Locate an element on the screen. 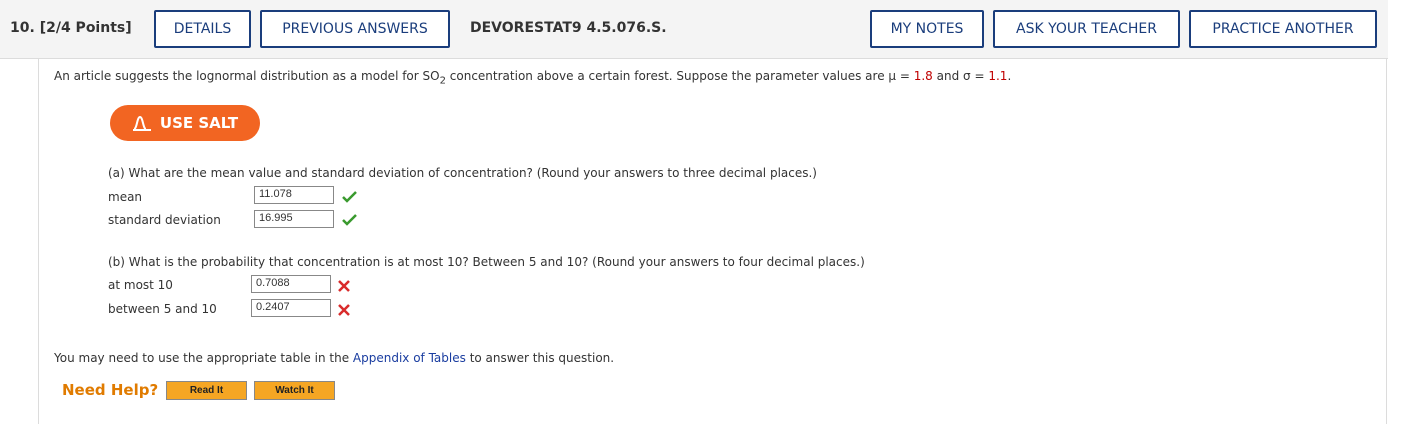 The width and height of the screenshot is (1404, 424). mean-label: mean is located at coordinates (125, 197).